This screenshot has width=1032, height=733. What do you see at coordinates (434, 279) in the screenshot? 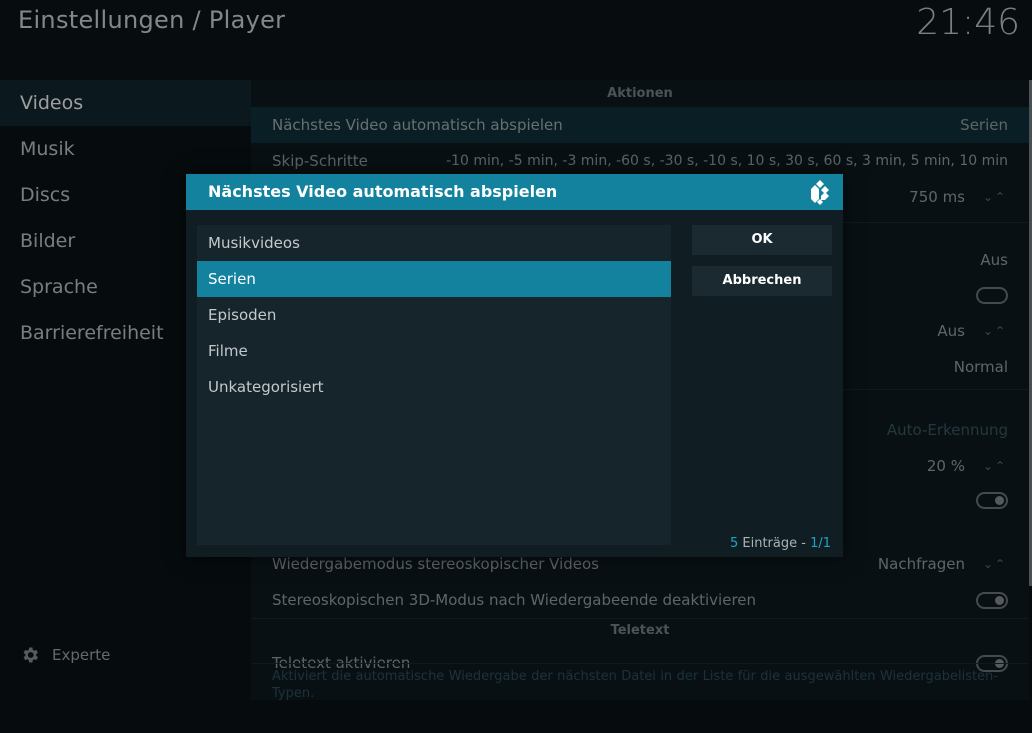
I see `option-serien: Serien` at bounding box center [434, 279].